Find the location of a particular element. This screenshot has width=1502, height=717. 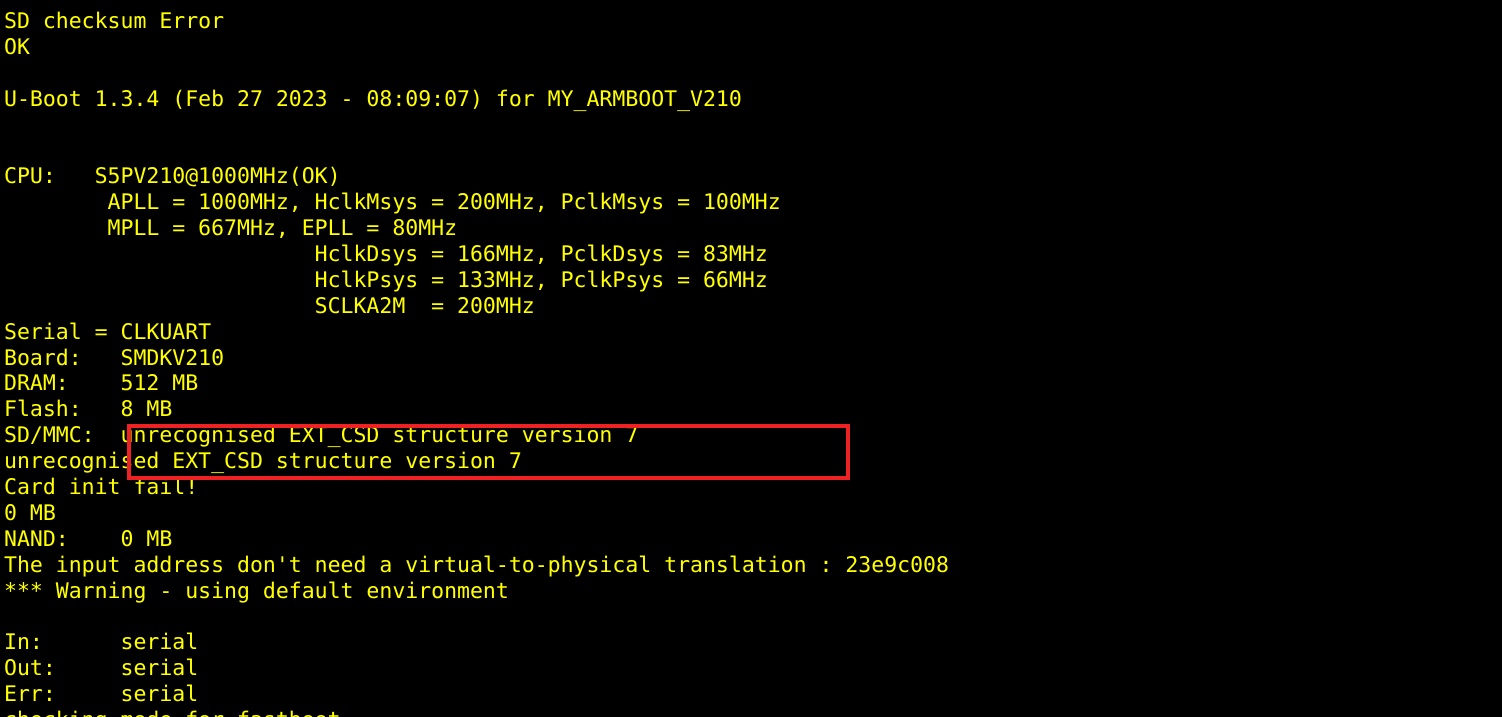

console-line: Out: serial is located at coordinates (101, 669).